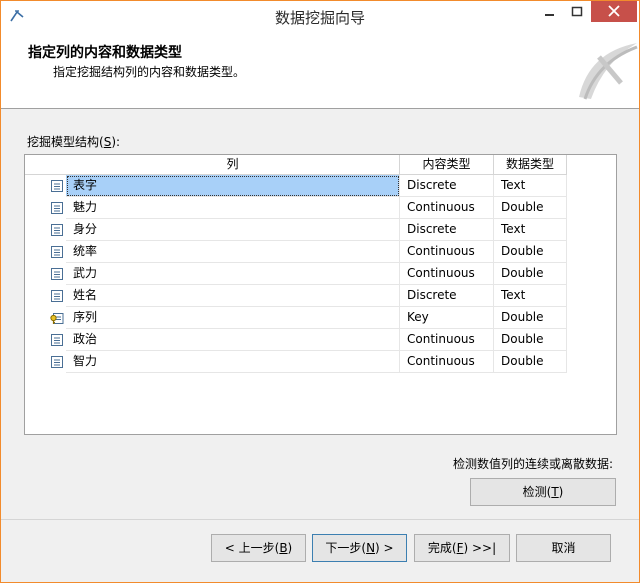  What do you see at coordinates (74, 142) in the screenshot?
I see `grid-label: 挖掘模型结构(S):` at bounding box center [74, 142].